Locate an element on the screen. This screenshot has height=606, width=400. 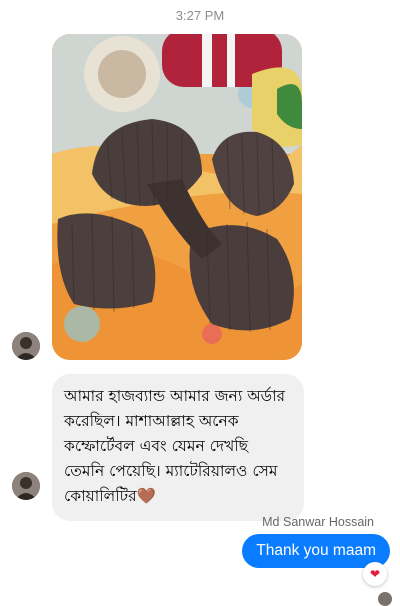
heart-icon: ❤ is located at coordinates (375, 574).